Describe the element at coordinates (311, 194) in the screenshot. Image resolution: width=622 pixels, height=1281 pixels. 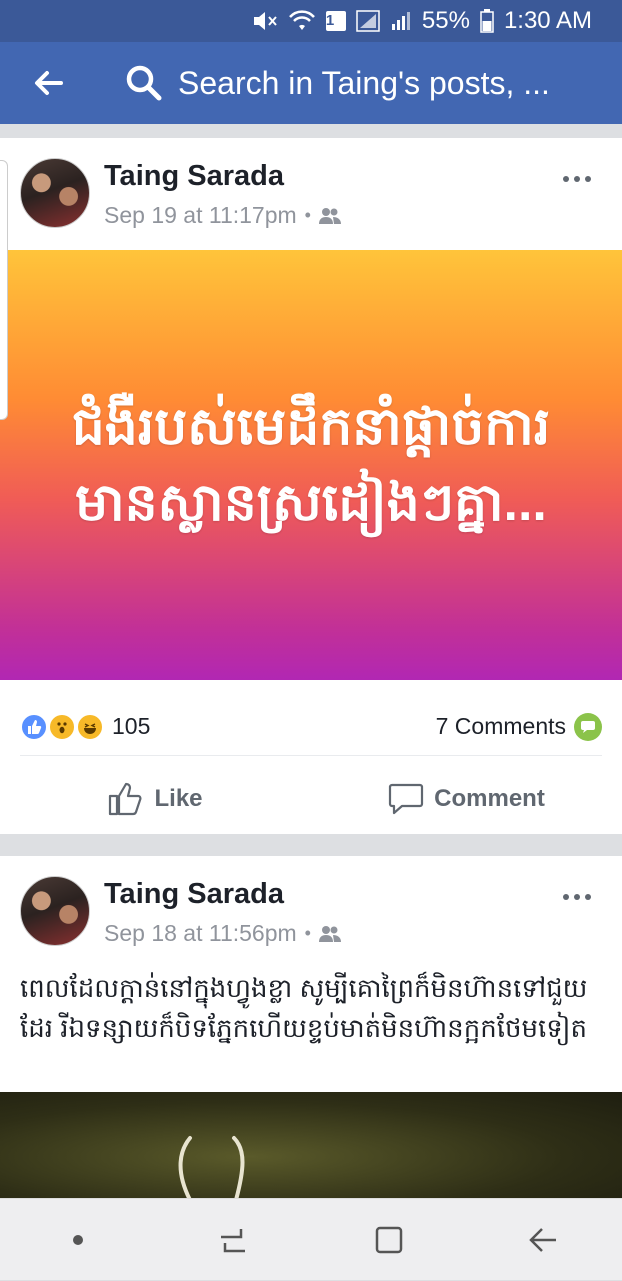
I see `post-header: Taing Sarada Sep 19 at 11:17pm •` at that location.